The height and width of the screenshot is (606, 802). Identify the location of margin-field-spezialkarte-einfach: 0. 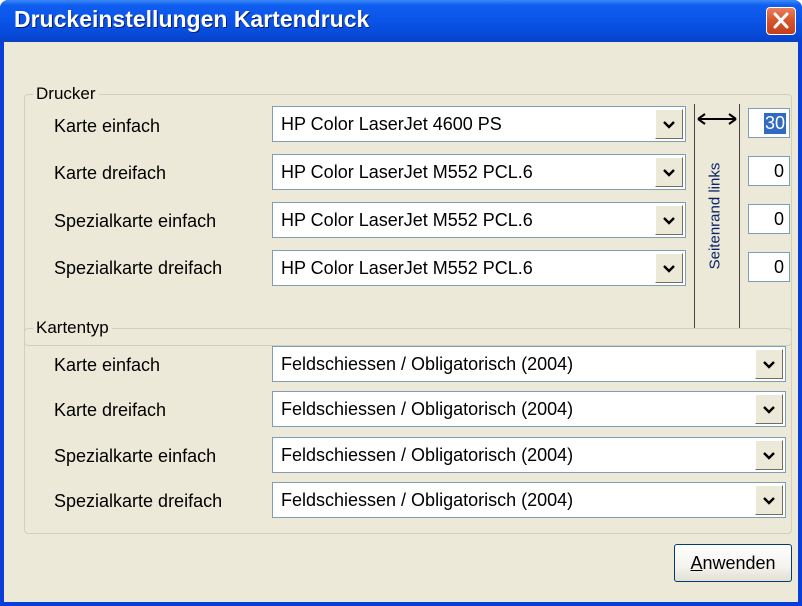
(769, 219).